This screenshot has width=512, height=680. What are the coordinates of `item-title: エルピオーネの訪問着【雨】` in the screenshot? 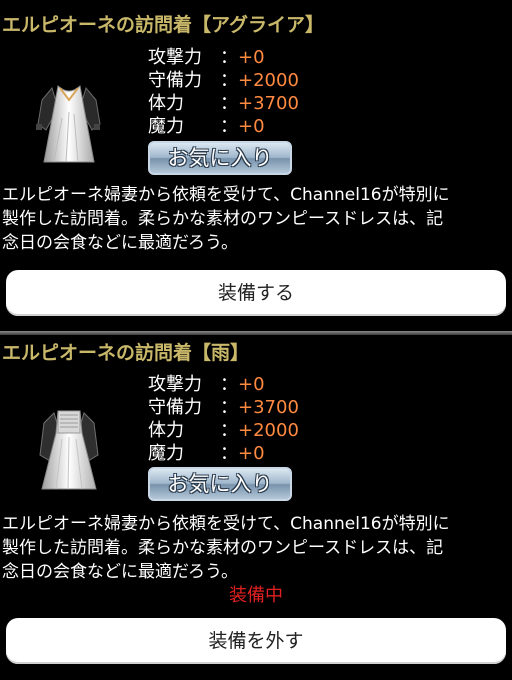 It's located at (126, 353).